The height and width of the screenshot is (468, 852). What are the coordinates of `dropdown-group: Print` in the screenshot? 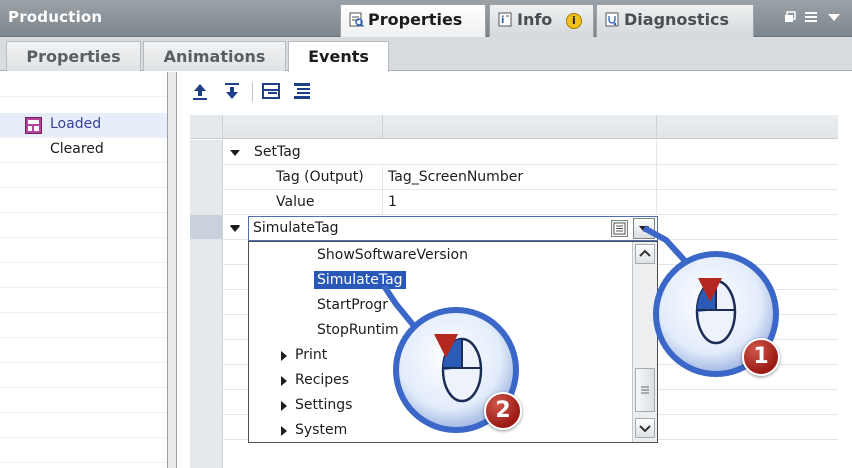 It's located at (311, 355).